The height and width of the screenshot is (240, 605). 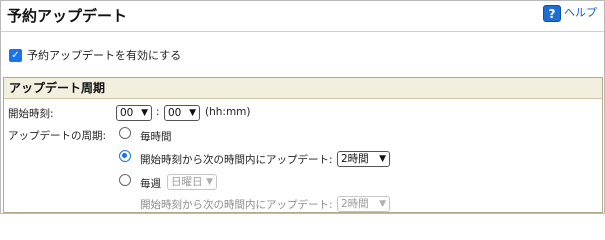 What do you see at coordinates (125, 133) in the screenshot?
I see `radio-hourly` at bounding box center [125, 133].